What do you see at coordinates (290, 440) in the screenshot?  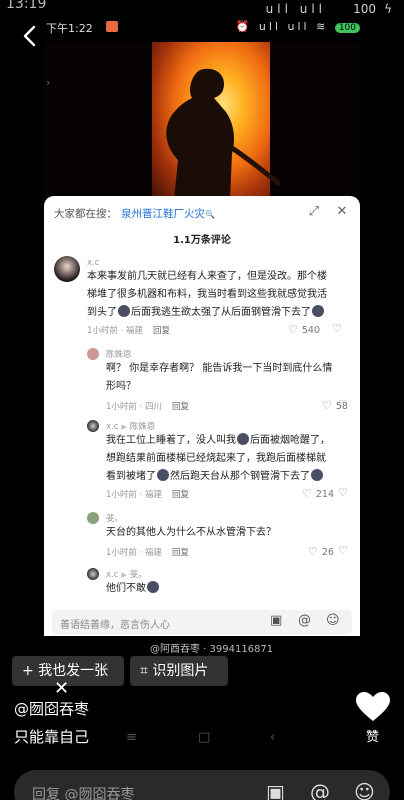 I see `comment-line-part: 后面被烟呛醒了，` at bounding box center [290, 440].